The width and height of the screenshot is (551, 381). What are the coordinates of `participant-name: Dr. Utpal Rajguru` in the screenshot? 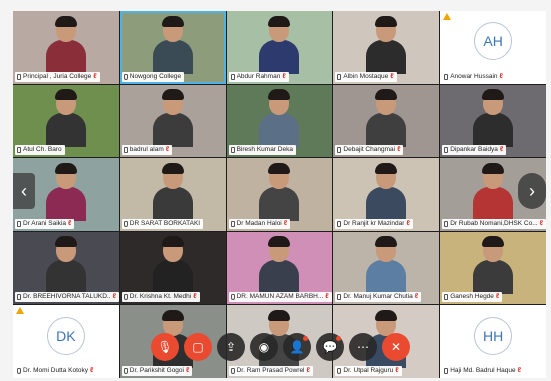 It's located at (368, 370).